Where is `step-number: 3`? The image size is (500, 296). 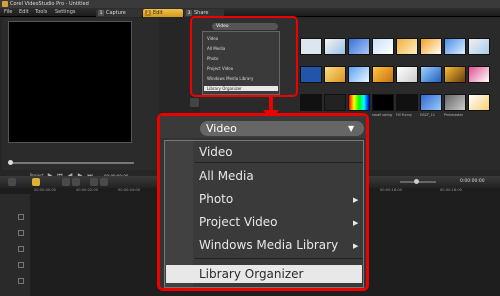 step-number: 3 is located at coordinates (189, 13).